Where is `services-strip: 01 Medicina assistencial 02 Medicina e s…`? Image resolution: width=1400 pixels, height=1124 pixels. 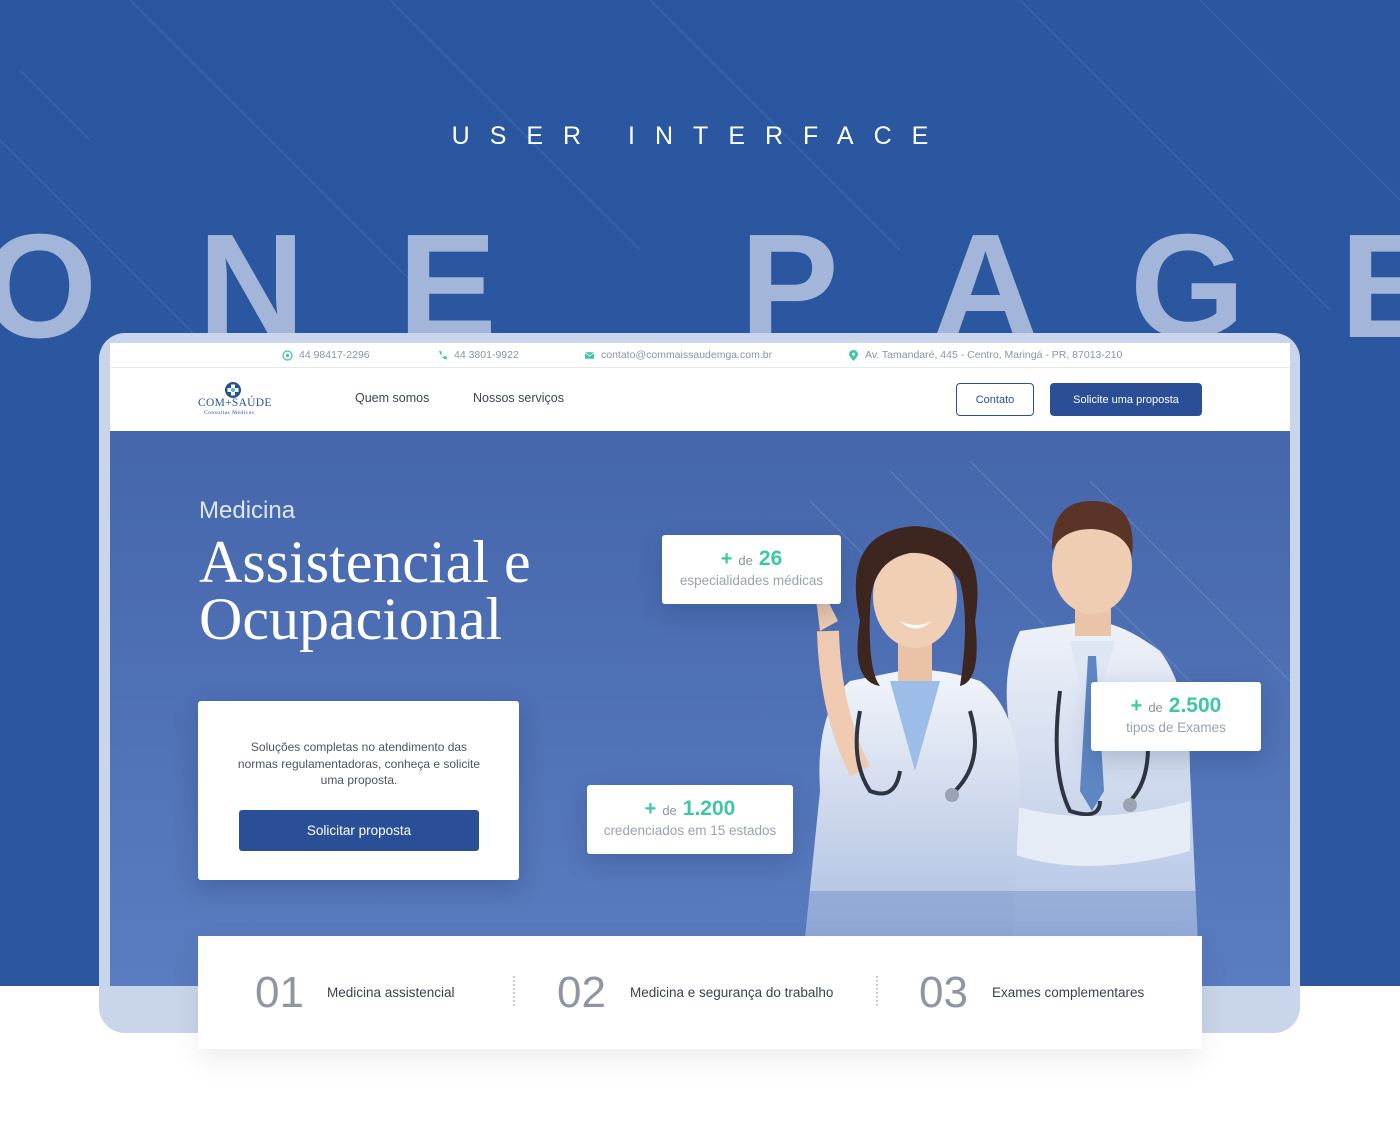 services-strip: 01 Medicina assistencial 02 Medicina e s… is located at coordinates (700, 992).